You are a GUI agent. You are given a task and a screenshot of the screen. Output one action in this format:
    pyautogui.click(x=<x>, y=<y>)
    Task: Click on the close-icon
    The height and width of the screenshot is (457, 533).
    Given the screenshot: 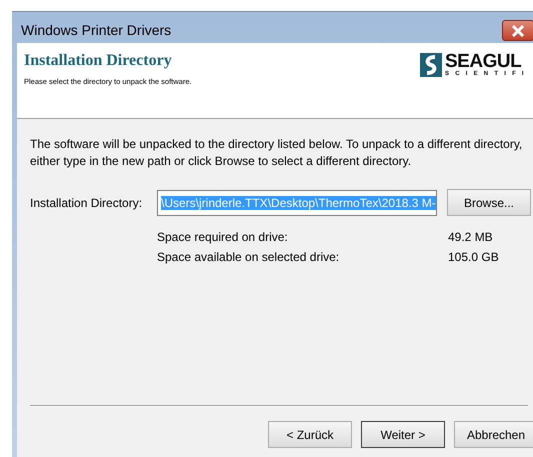 What is the action you would take?
    pyautogui.click(x=518, y=30)
    